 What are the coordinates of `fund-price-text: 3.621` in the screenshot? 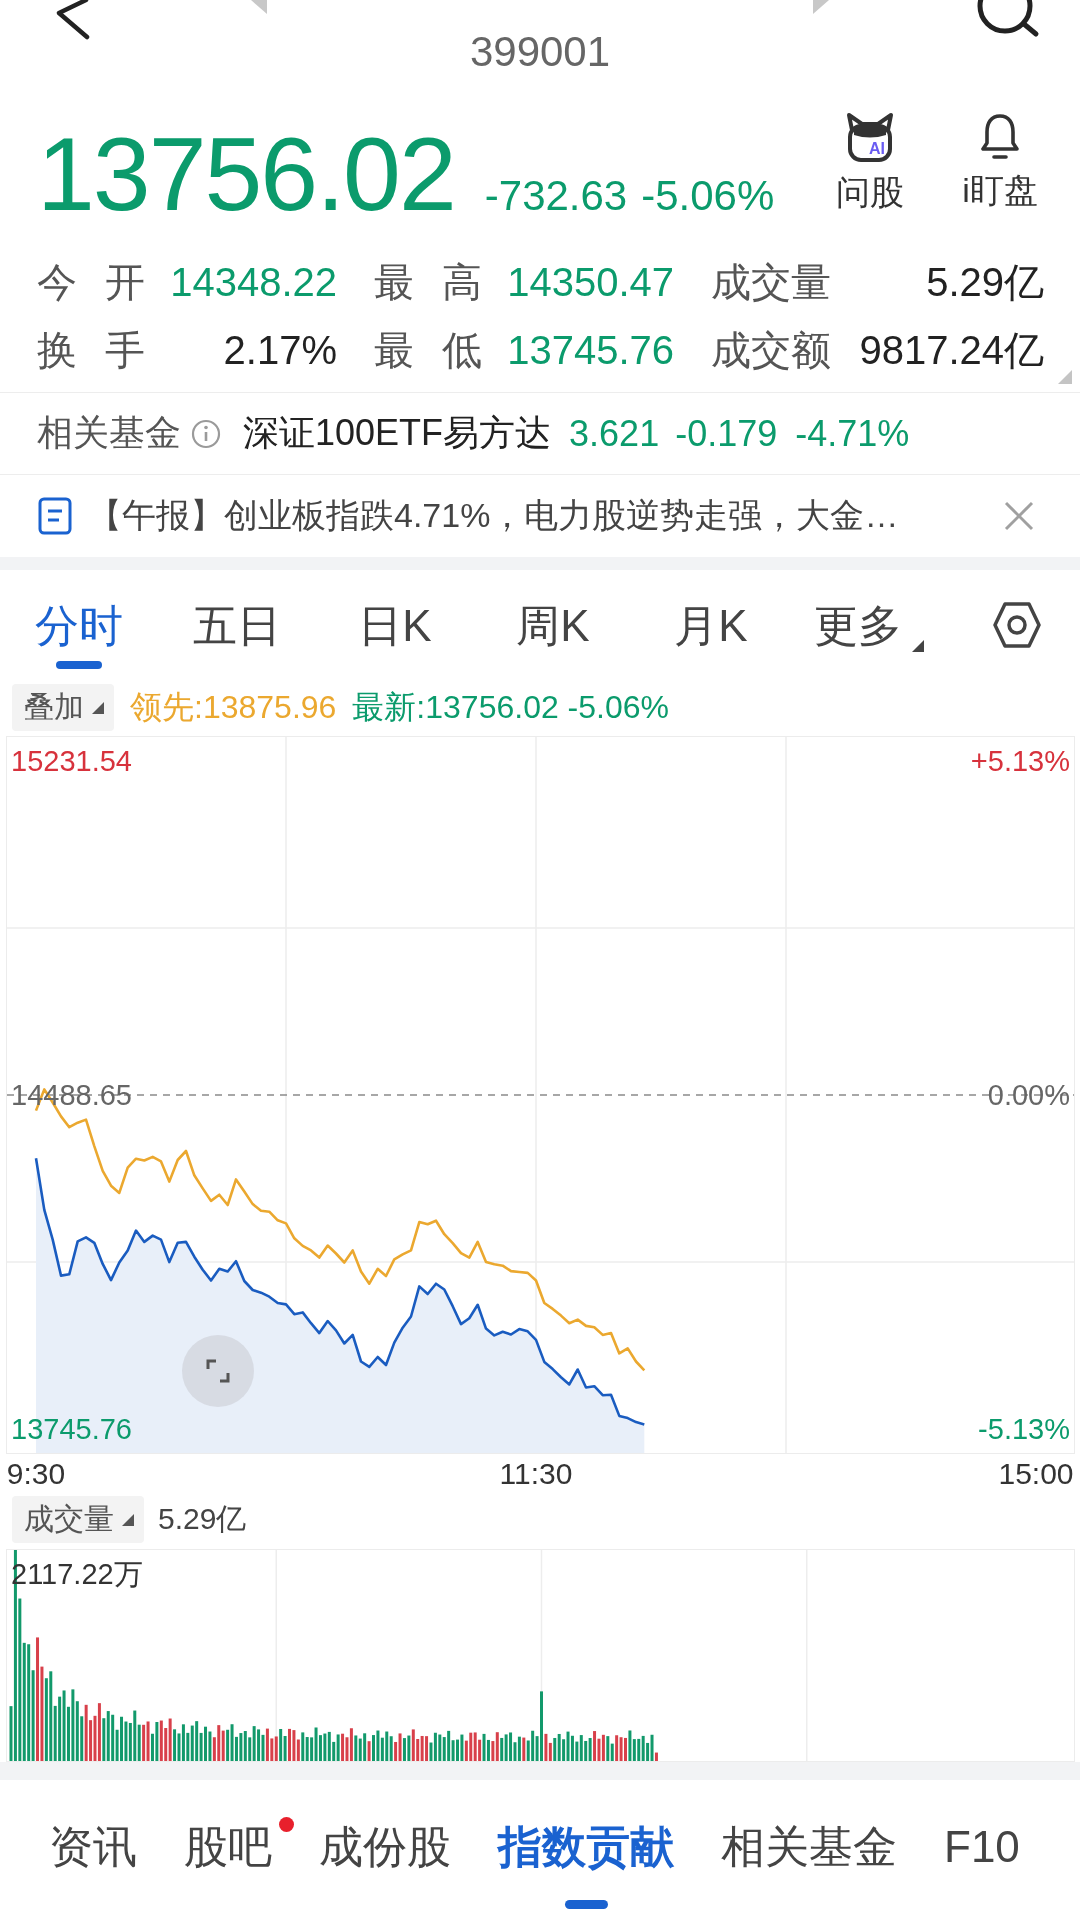 It's located at (614, 433).